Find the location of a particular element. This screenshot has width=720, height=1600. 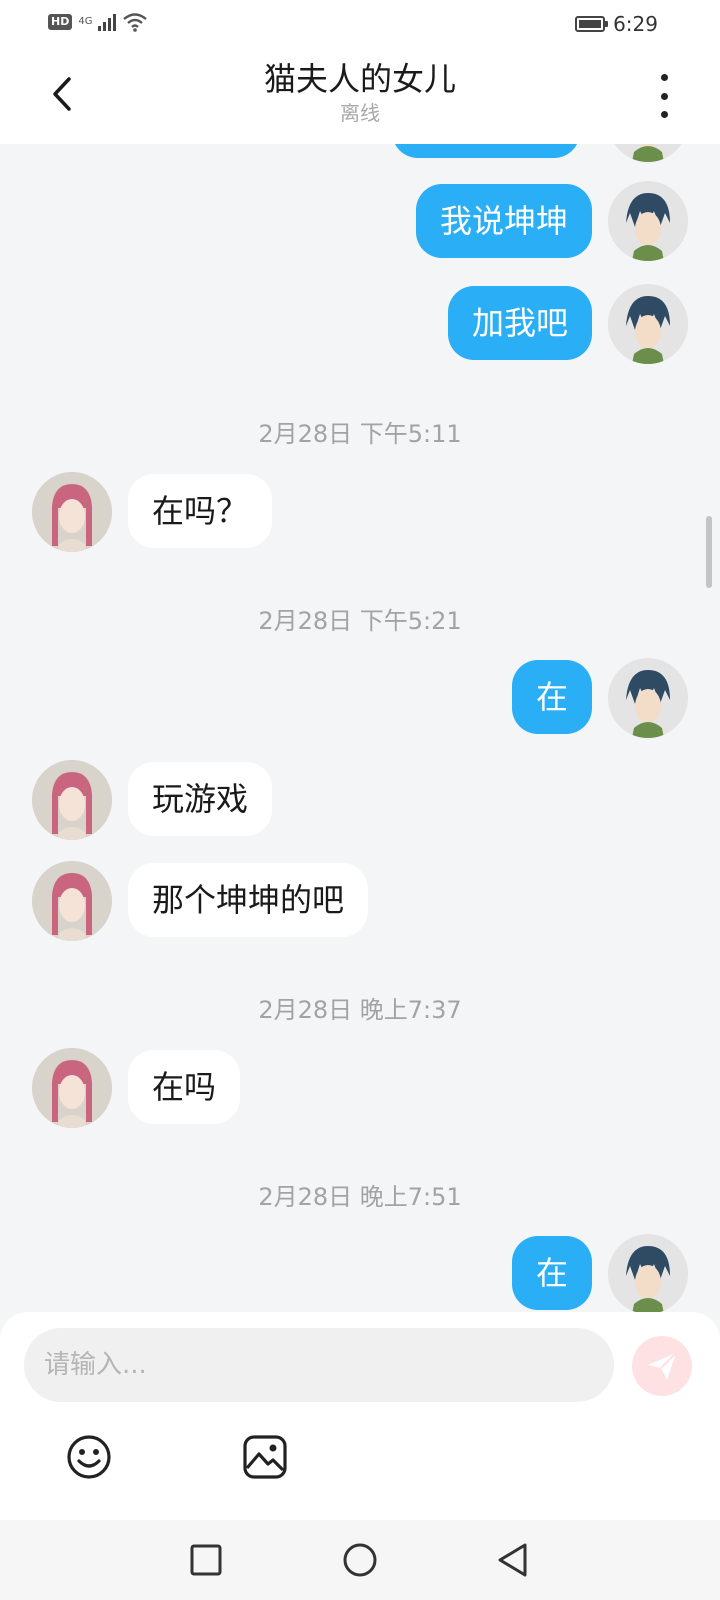

status-right: 6:29 is located at coordinates (616, 24).